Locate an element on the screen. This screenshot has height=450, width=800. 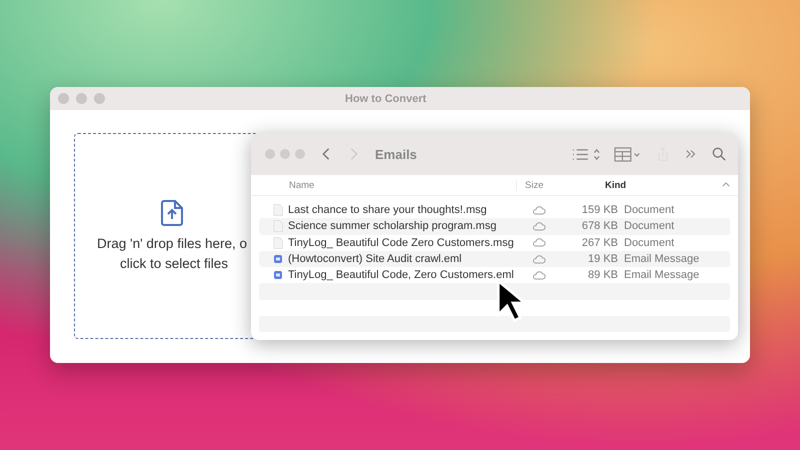
file-size: 89 KB is located at coordinates (602, 275).